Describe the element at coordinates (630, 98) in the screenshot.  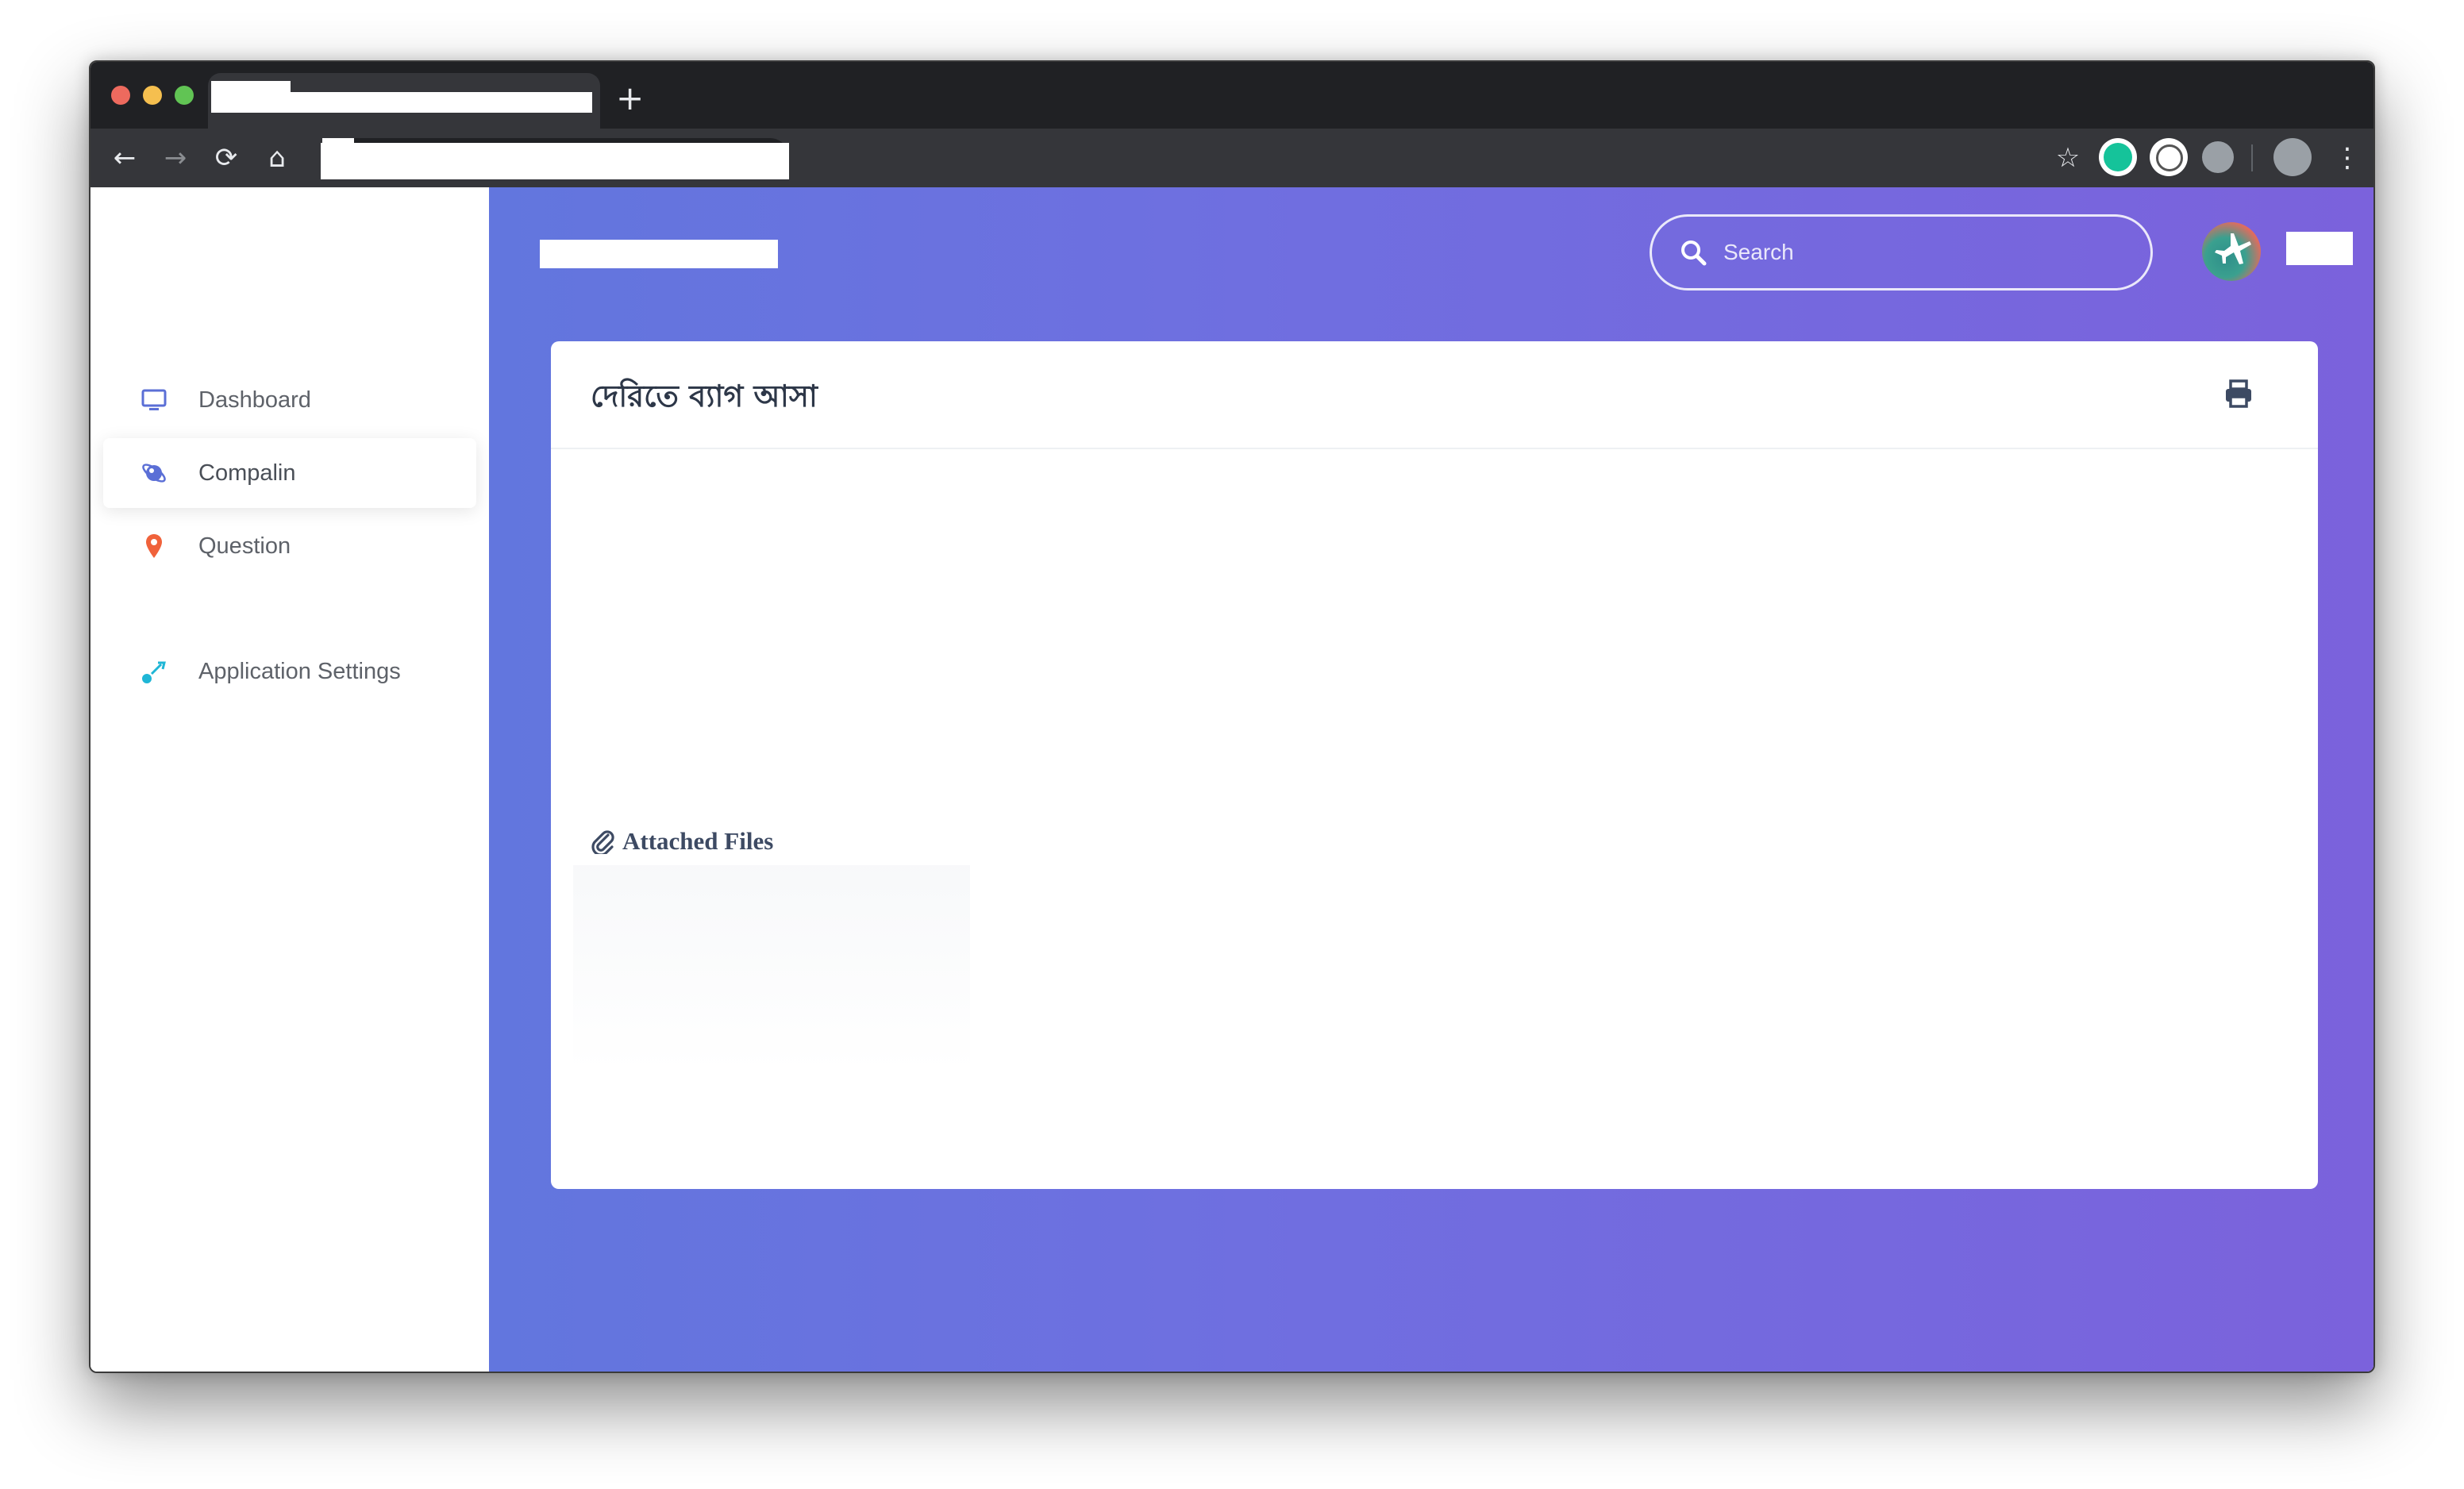
I see `new-tab-button: +` at that location.